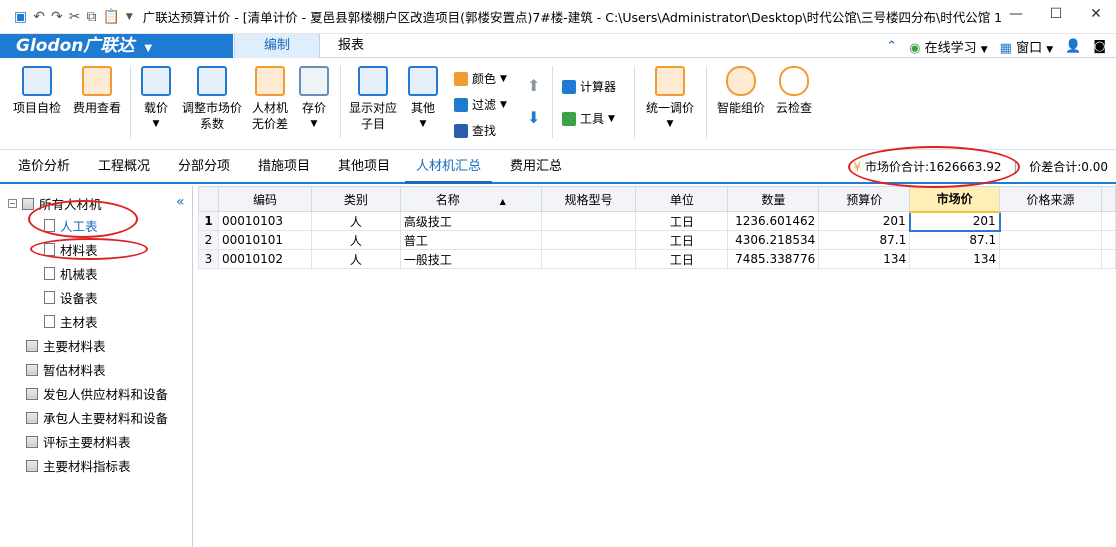 This screenshot has width=1116, height=547. What do you see at coordinates (955, 259) in the screenshot?
I see `market-price-cell: 134` at bounding box center [955, 259].